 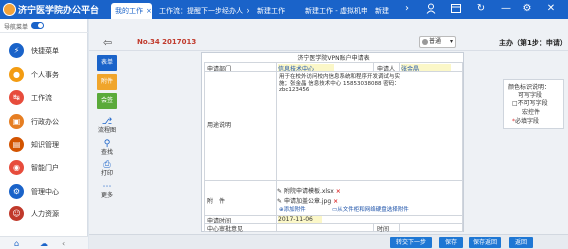 I want to click on print-icon: ⎙, so click(x=107, y=165).